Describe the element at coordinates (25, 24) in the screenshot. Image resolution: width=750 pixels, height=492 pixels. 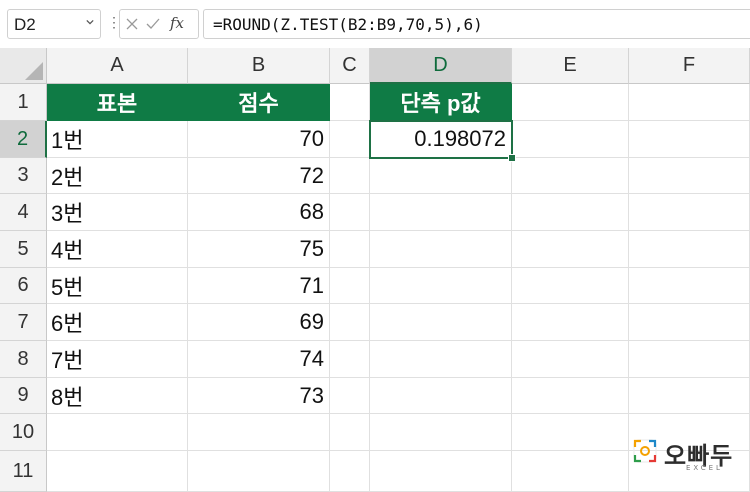
I see `name-box-value: D2` at that location.